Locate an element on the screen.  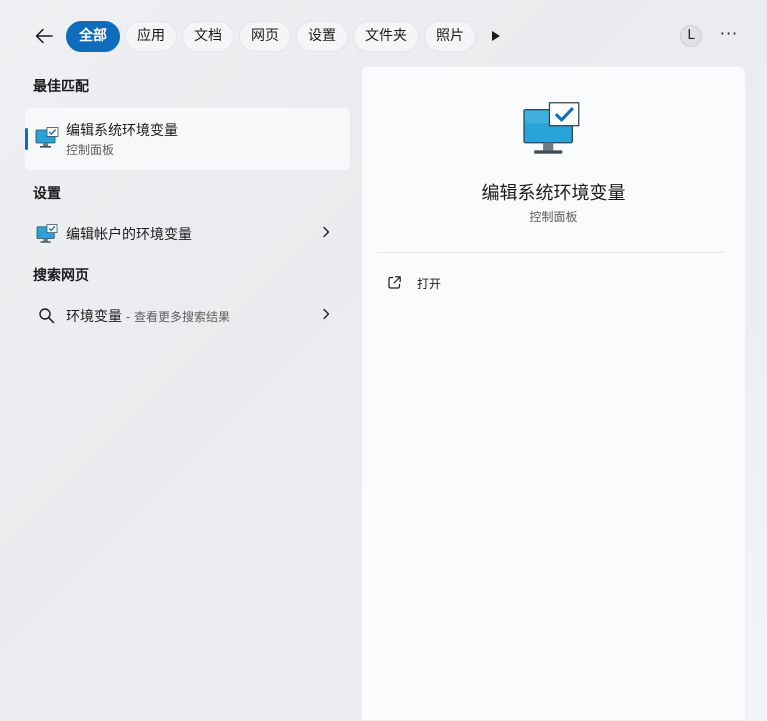
open-action-label: 打开 is located at coordinates (429, 284).